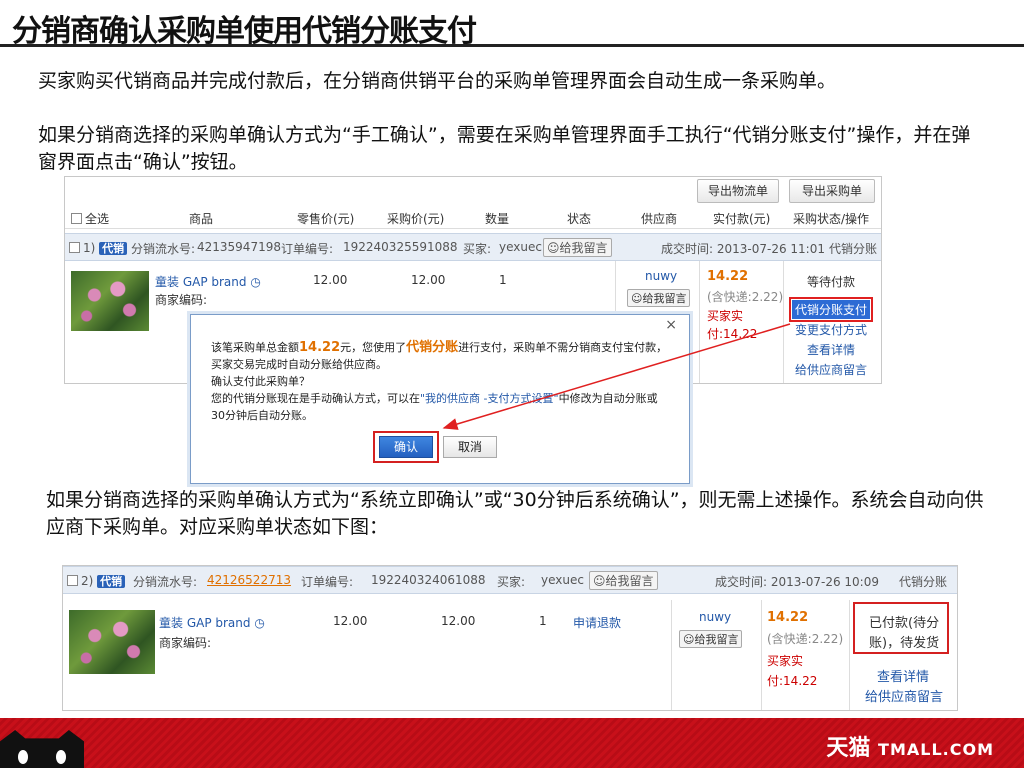  Describe the element at coordinates (320, 347) in the screenshot. I see `dialog-amount: 14.22` at that location.